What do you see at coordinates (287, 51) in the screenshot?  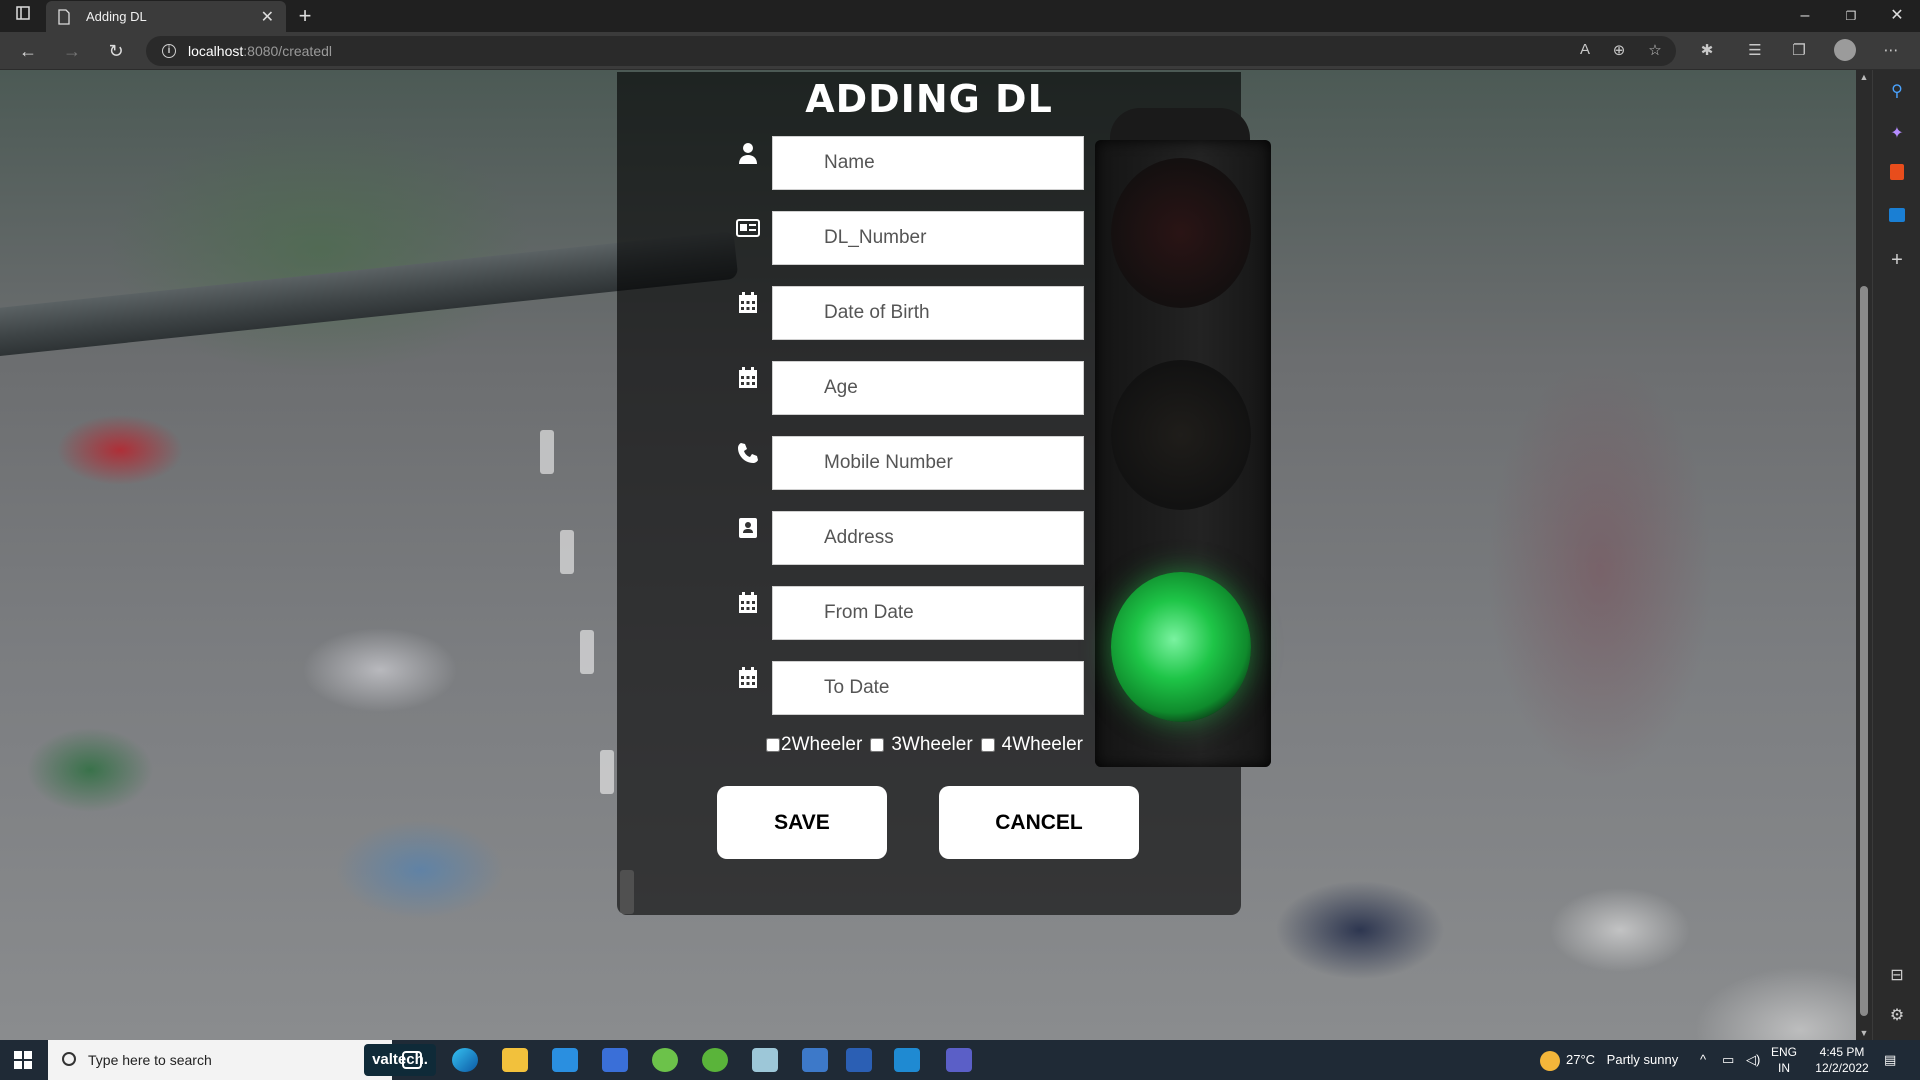 I see `url-path: :8080/createdl` at bounding box center [287, 51].